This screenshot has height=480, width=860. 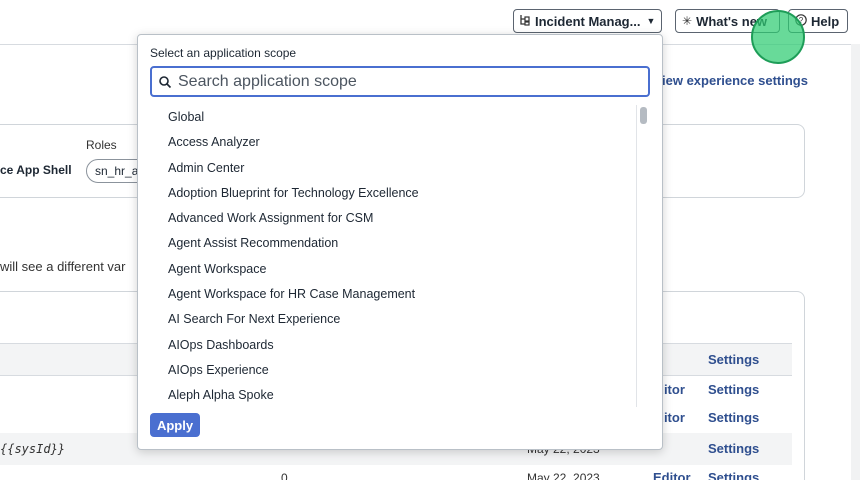 I want to click on scope-list-item: Agent Assist Recommendation, so click(x=392, y=243).